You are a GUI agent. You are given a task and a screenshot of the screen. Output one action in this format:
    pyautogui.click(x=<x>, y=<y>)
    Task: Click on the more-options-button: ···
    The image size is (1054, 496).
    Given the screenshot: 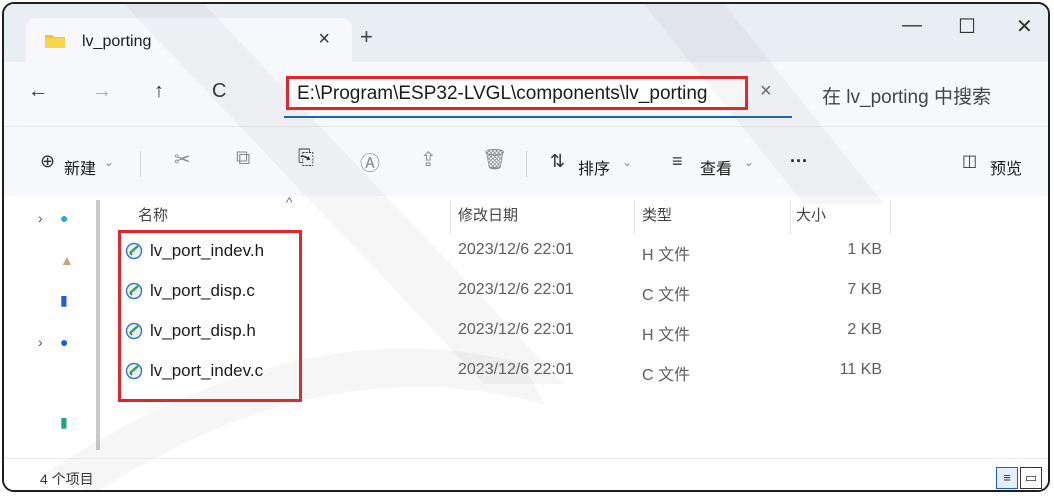 What is the action you would take?
    pyautogui.click(x=799, y=161)
    